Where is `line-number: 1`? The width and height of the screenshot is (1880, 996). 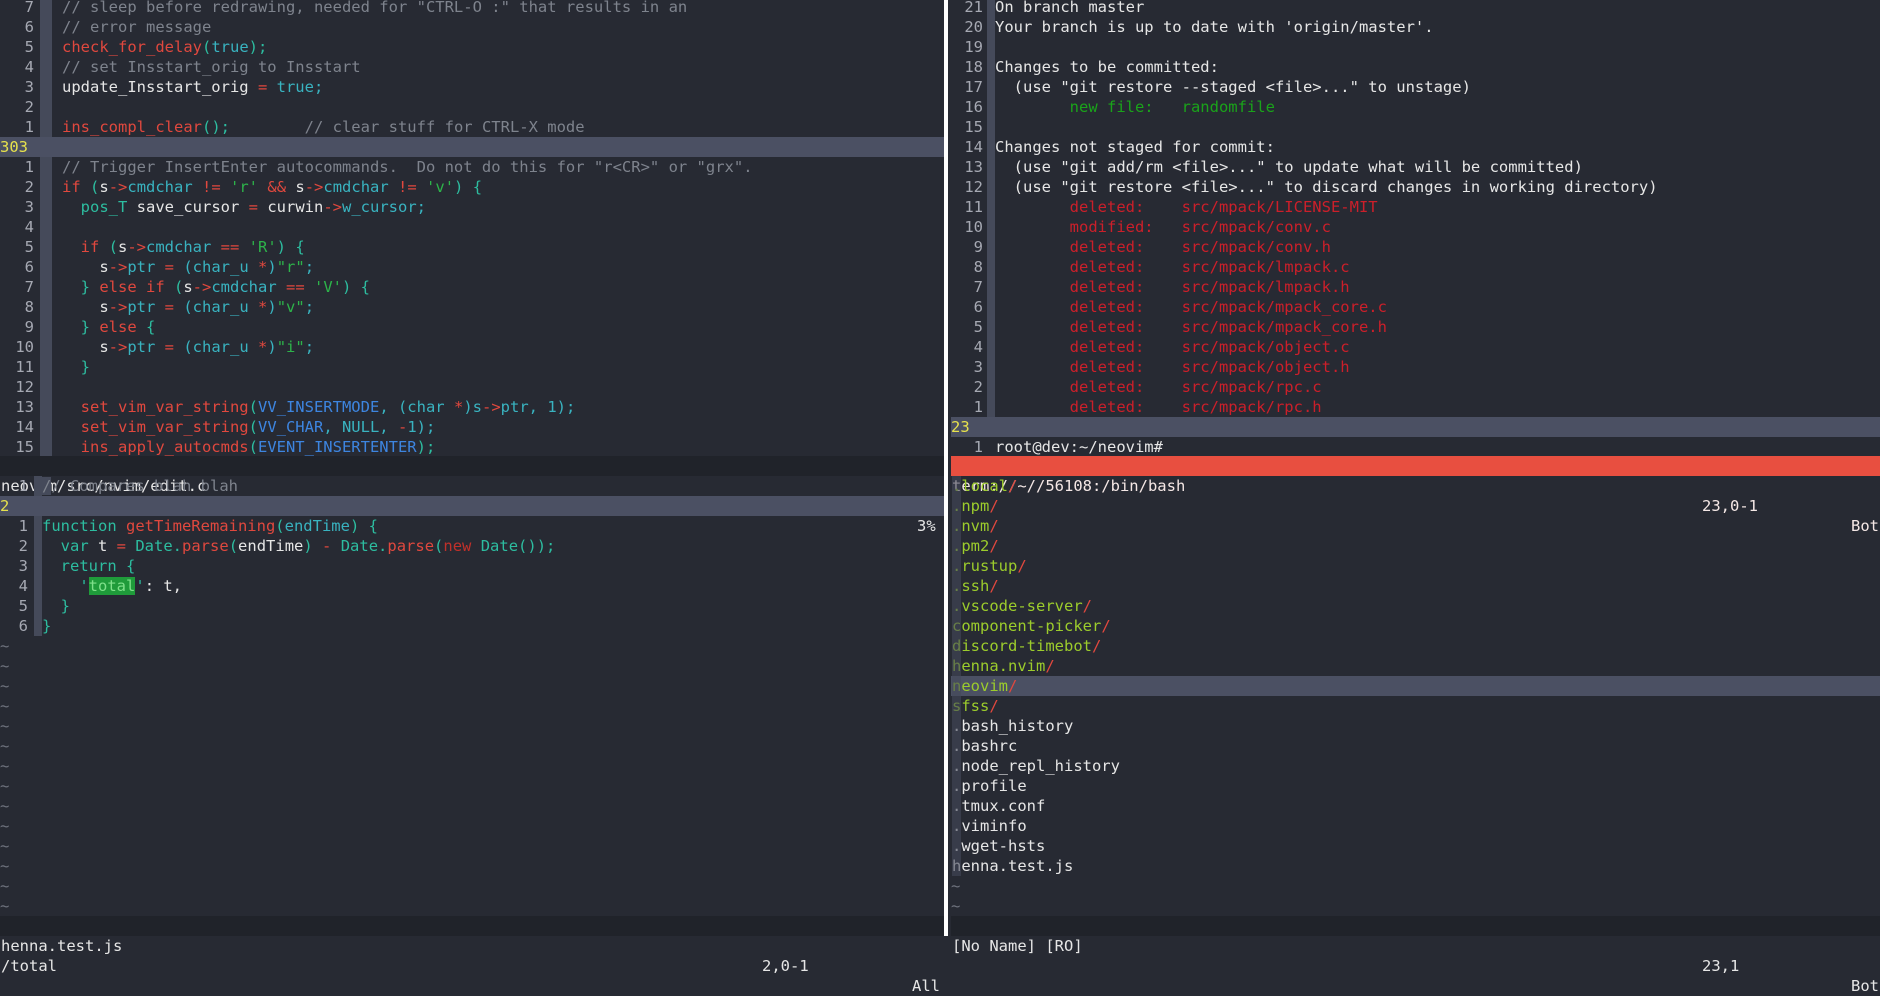 line-number: 1 is located at coordinates (978, 407).